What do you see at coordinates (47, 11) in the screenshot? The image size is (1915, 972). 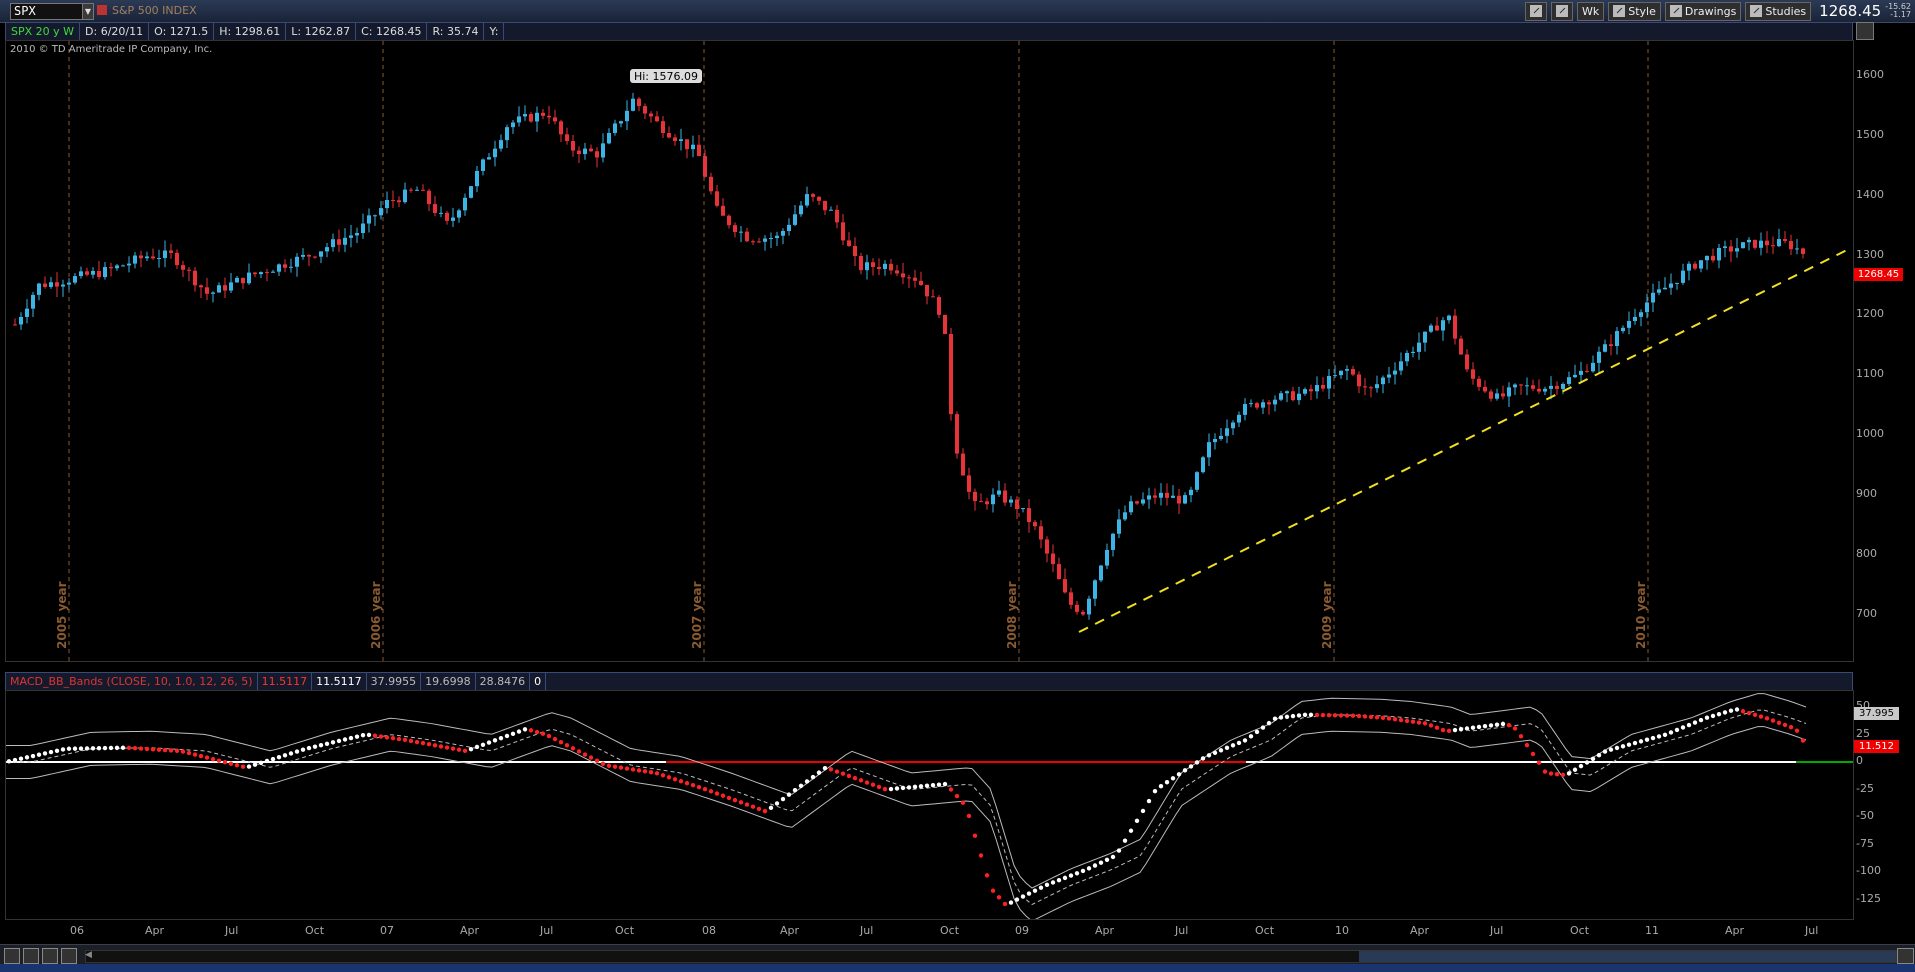 I see `symbol-input: SPX` at bounding box center [47, 11].